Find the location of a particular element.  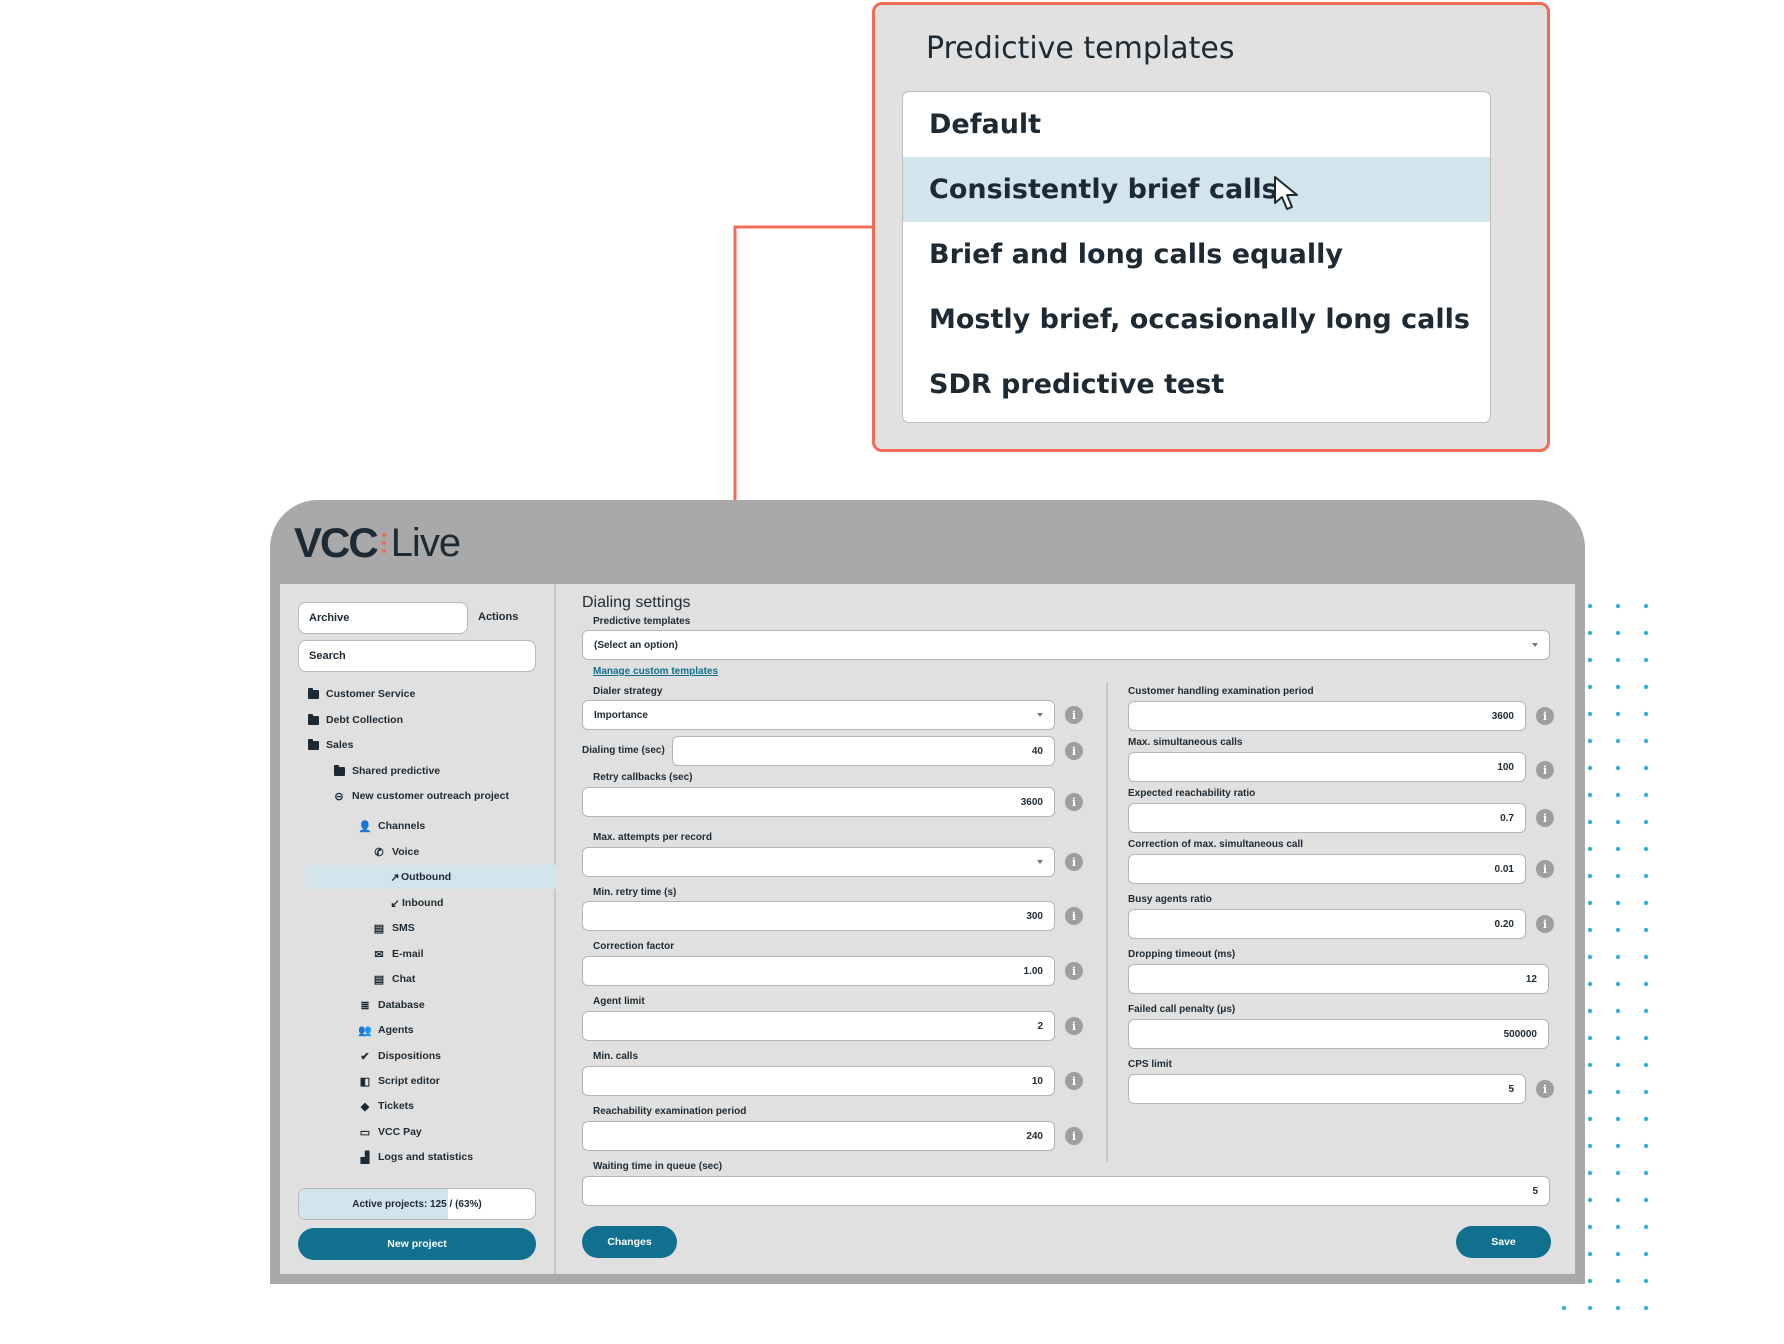

changes-button: Changes is located at coordinates (629, 1242).